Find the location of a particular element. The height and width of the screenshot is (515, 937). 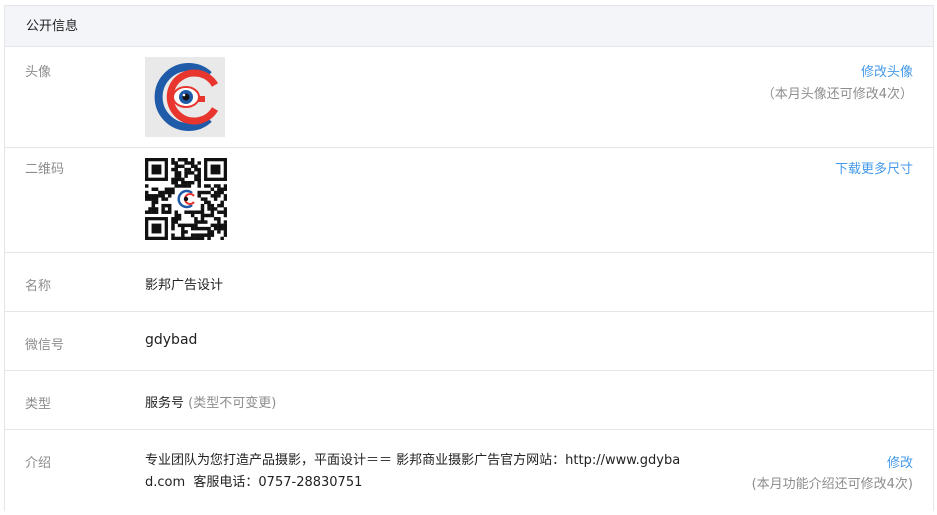

account-name: 影邦广告设计 is located at coordinates (184, 285).